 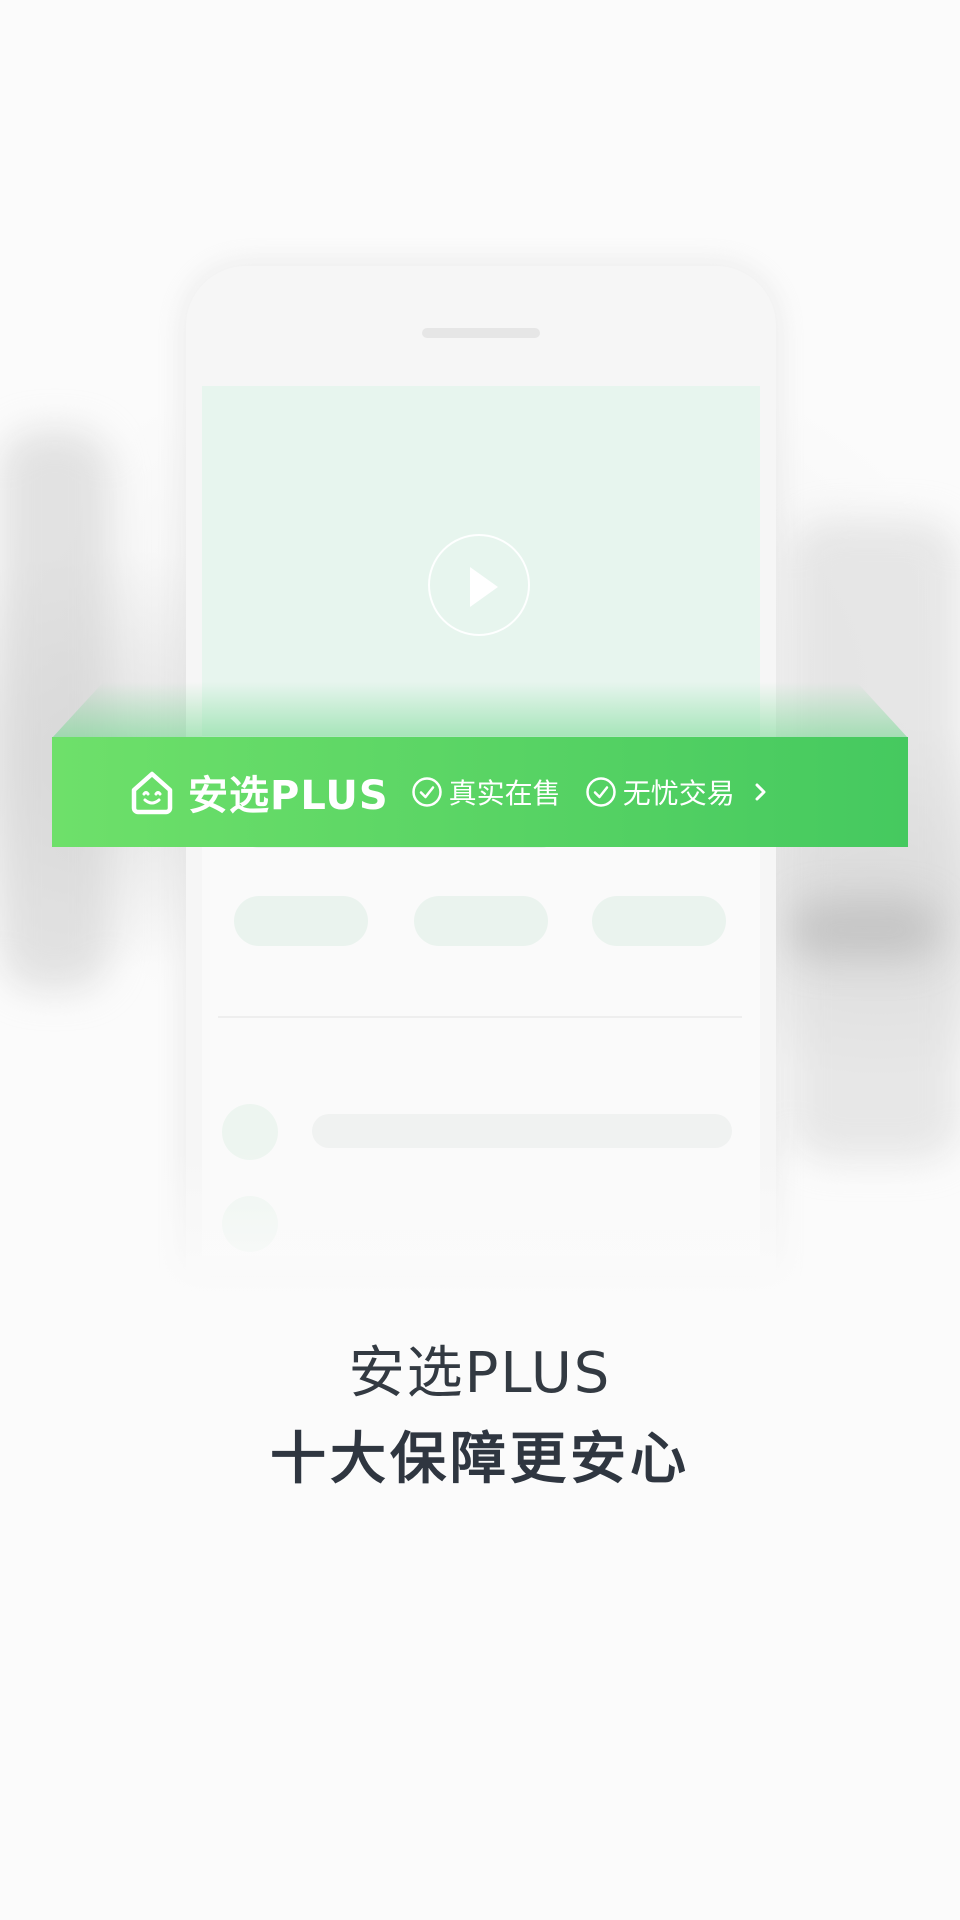 I want to click on feature-worry-free: 无忧交易, so click(x=660, y=792).